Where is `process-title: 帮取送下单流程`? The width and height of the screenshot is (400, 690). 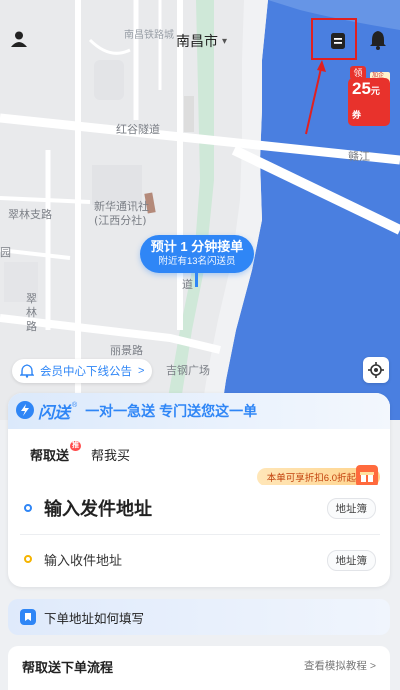 process-title: 帮取送下单流程 is located at coordinates (68, 667).